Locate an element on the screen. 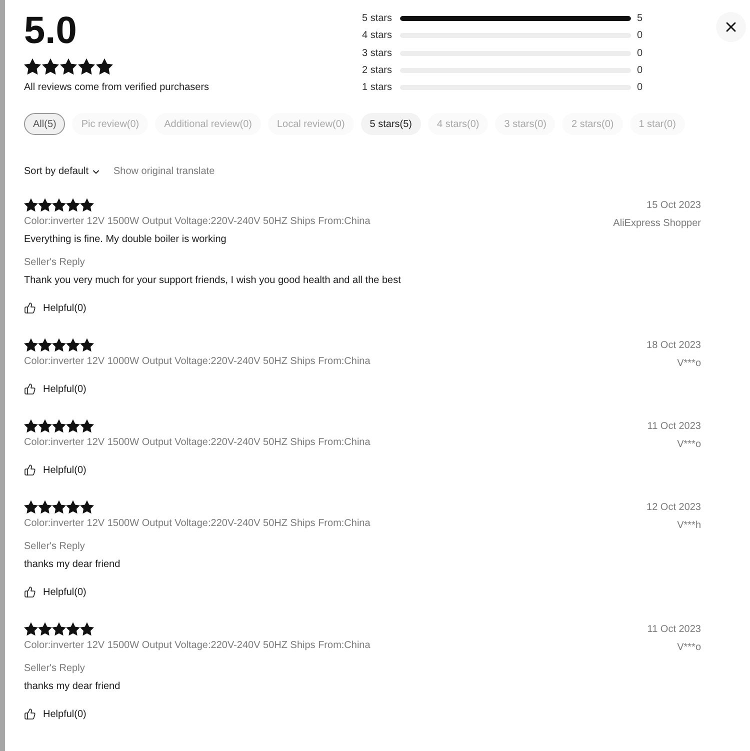 This screenshot has width=750, height=751. rating-label: 3 stars is located at coordinates (378, 53).